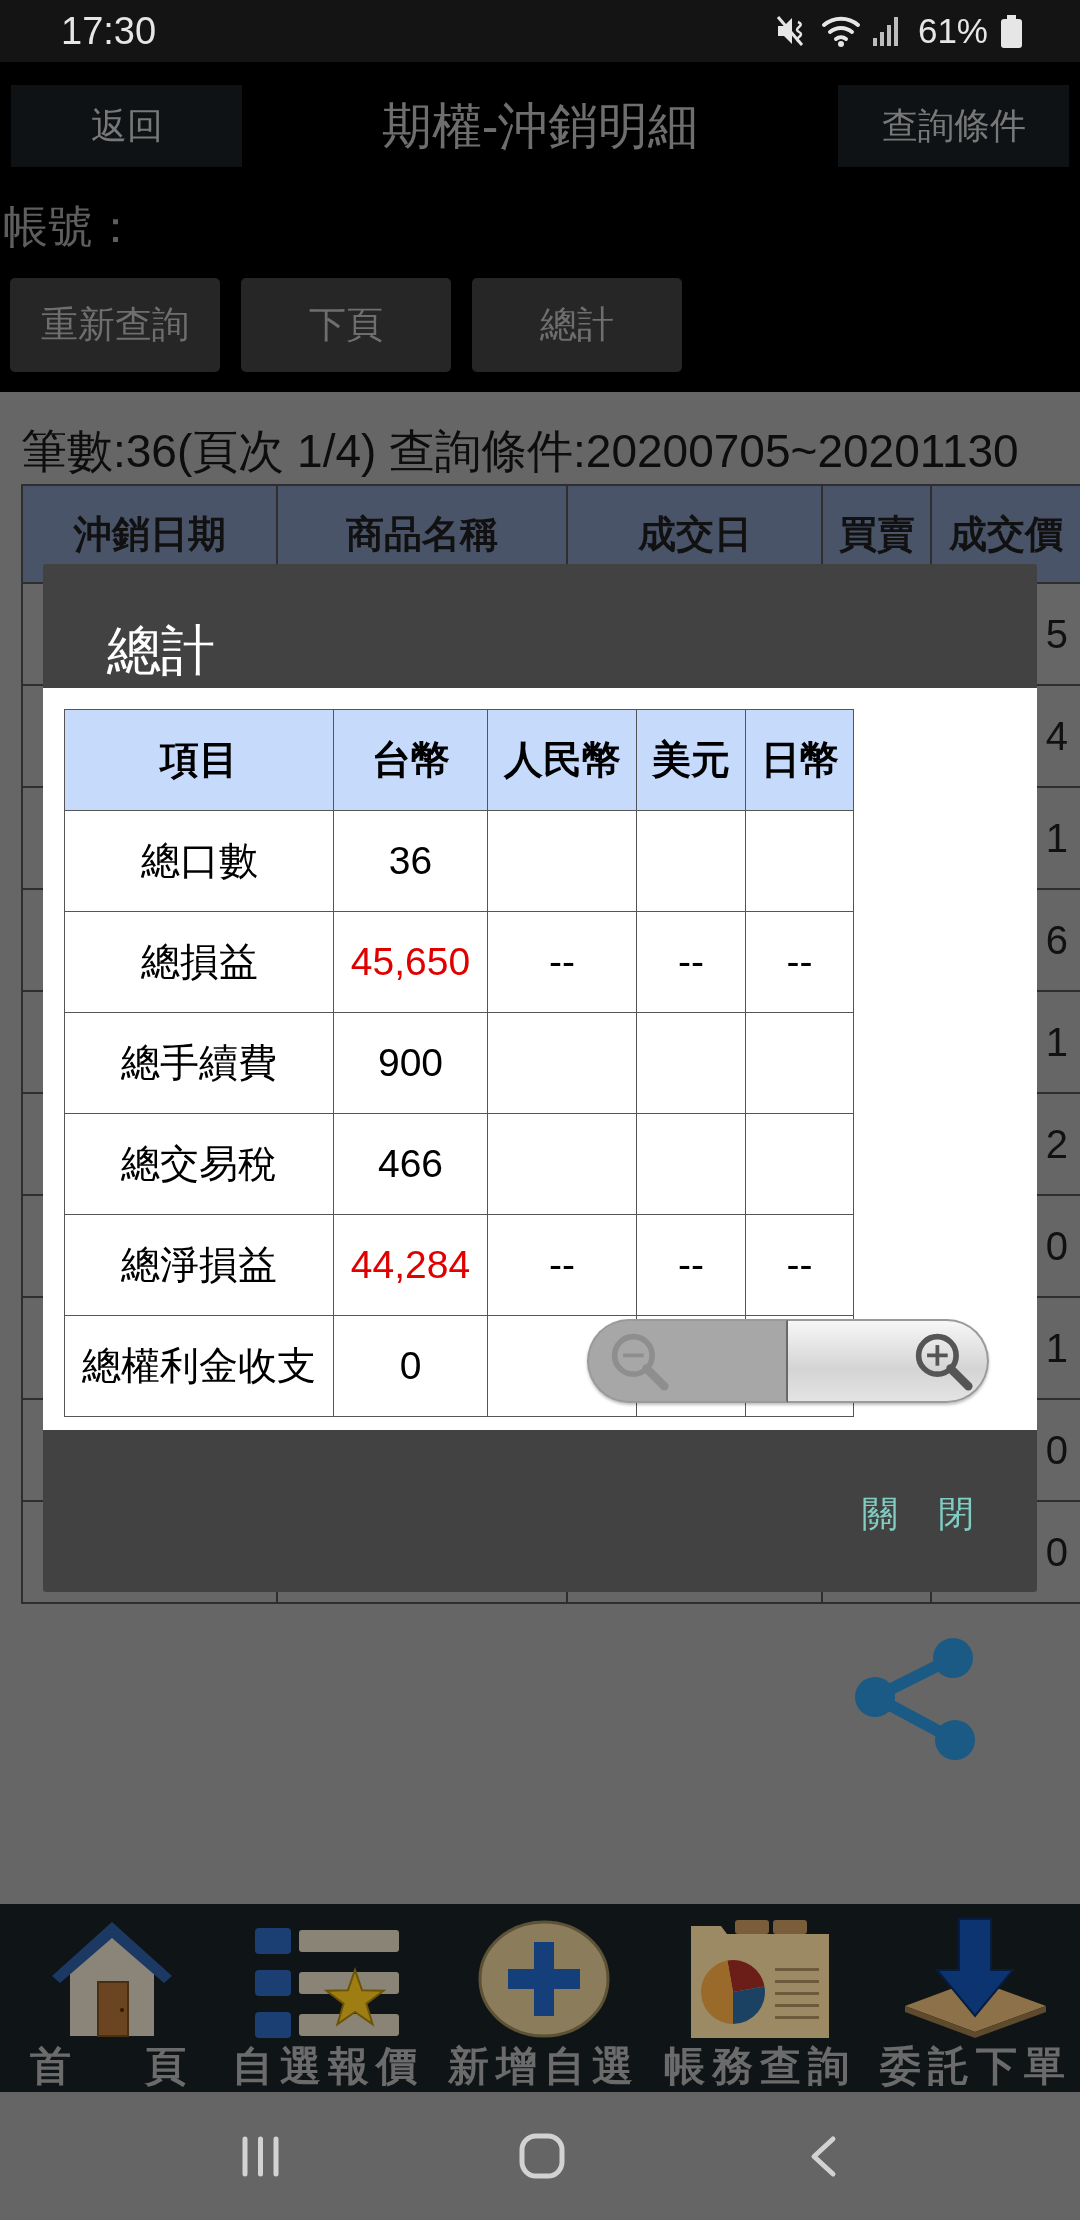 The width and height of the screenshot is (1080, 2220). Describe the element at coordinates (199, 760) in the screenshot. I see `column-header: 項目` at that location.